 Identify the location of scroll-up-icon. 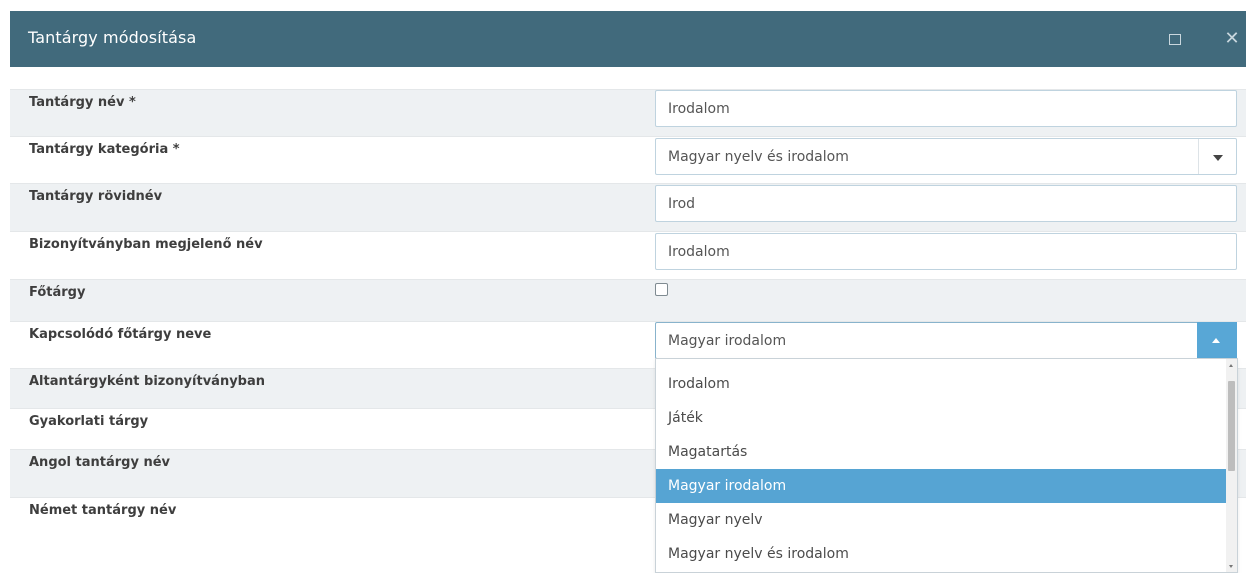
(1231, 365).